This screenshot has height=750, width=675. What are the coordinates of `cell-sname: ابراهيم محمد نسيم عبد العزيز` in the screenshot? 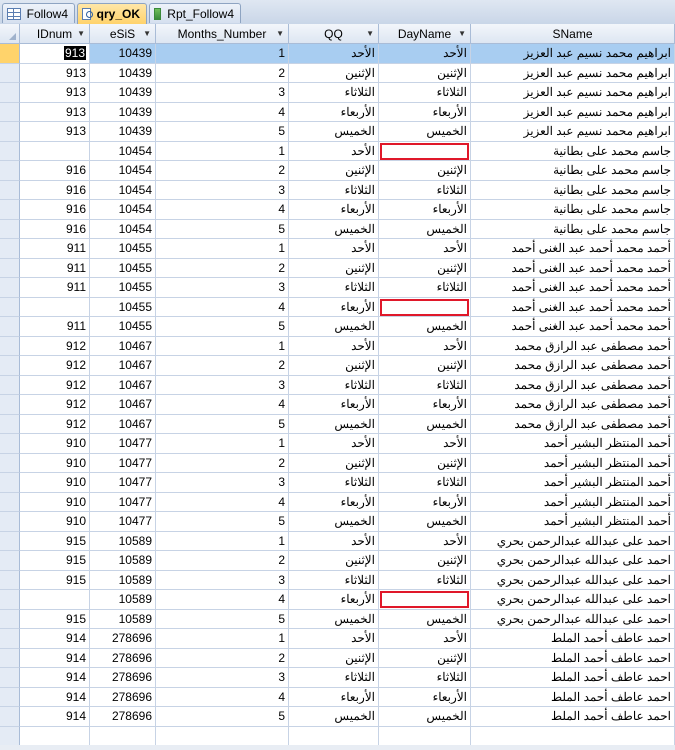 It's located at (573, 132).